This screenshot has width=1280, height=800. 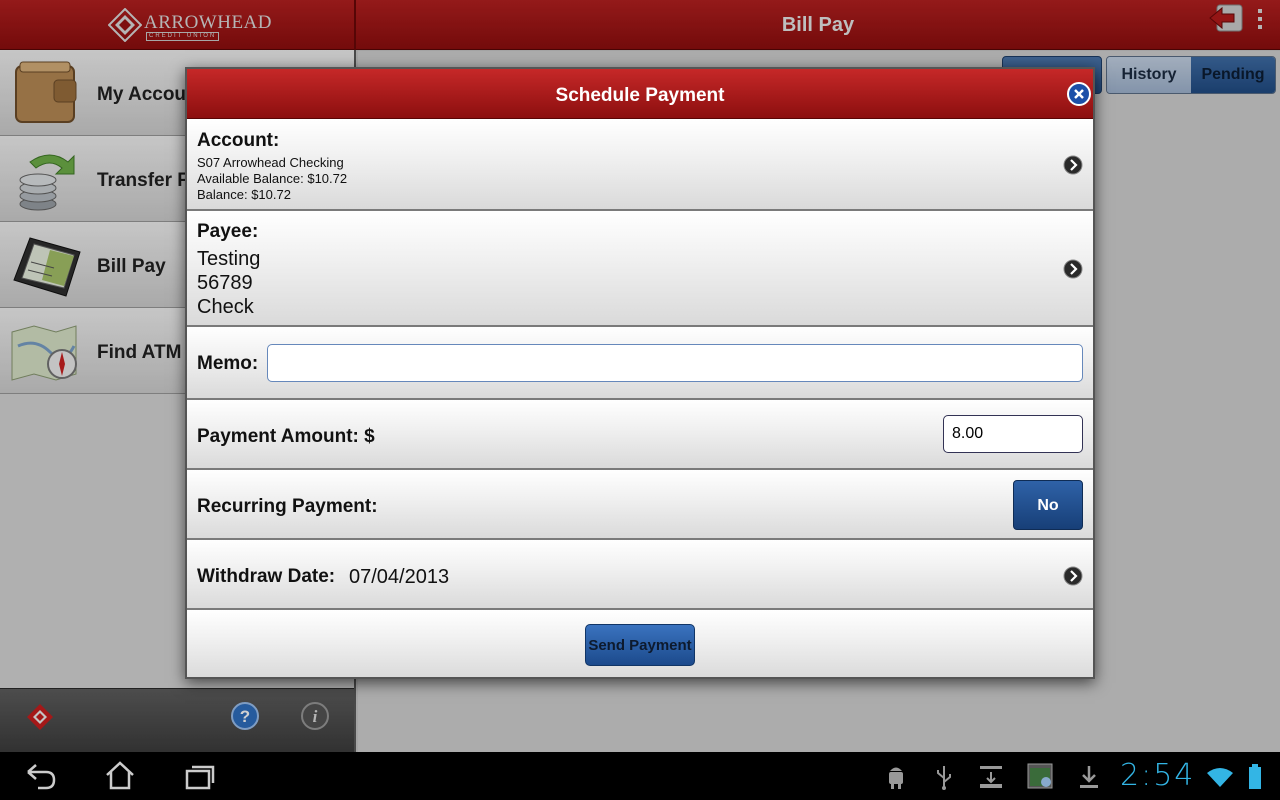 What do you see at coordinates (1013, 434) in the screenshot?
I see `payment-amount-input` at bounding box center [1013, 434].